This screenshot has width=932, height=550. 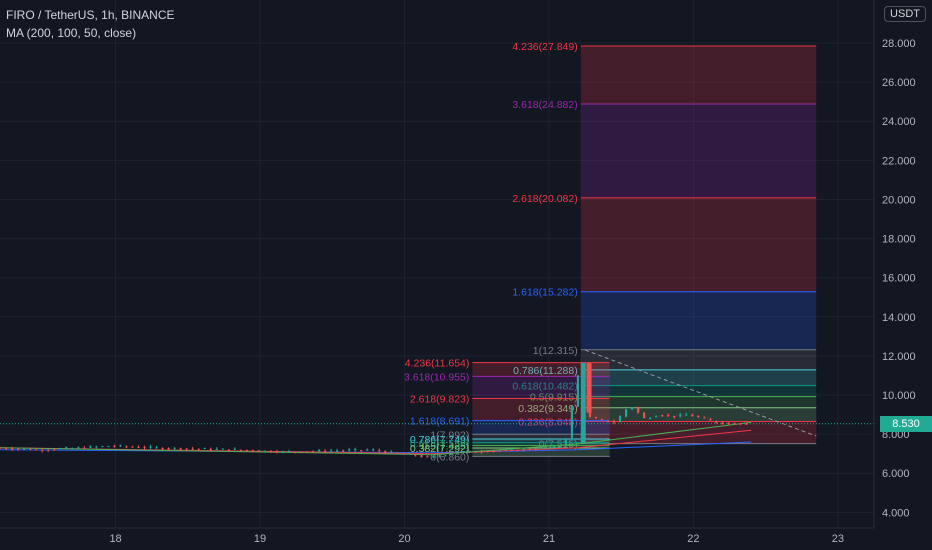 I want to click on fib-level-label: 1.618(15.282), so click(x=544, y=293).